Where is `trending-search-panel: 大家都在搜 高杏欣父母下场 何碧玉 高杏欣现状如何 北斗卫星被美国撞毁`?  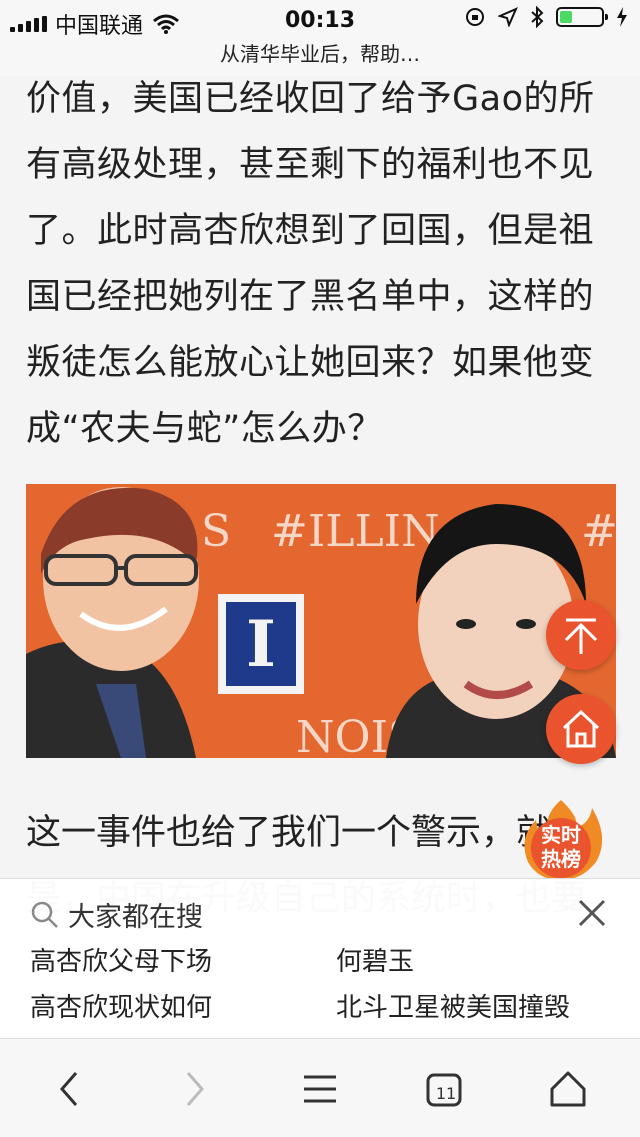
trending-search-panel: 大家都在搜 高杏欣父母下场 何碧玉 高杏欣现状如何 北斗卫星被美国撞毁 is located at coordinates (320, 958).